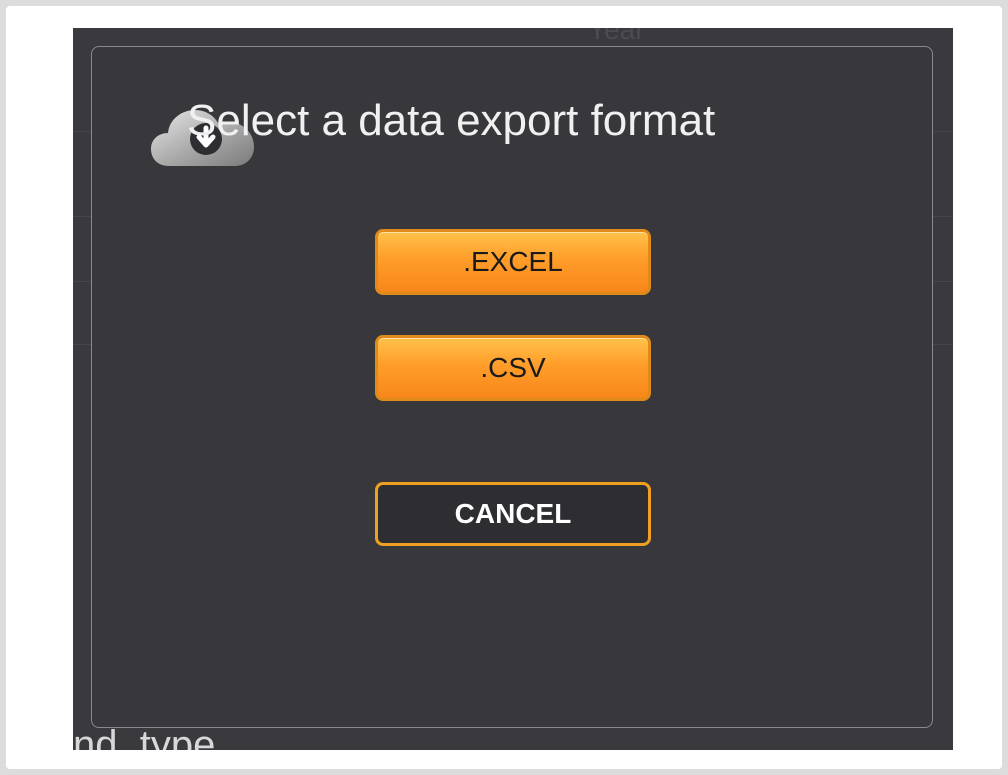  I want to click on cancel-button: CANCEL, so click(513, 514).